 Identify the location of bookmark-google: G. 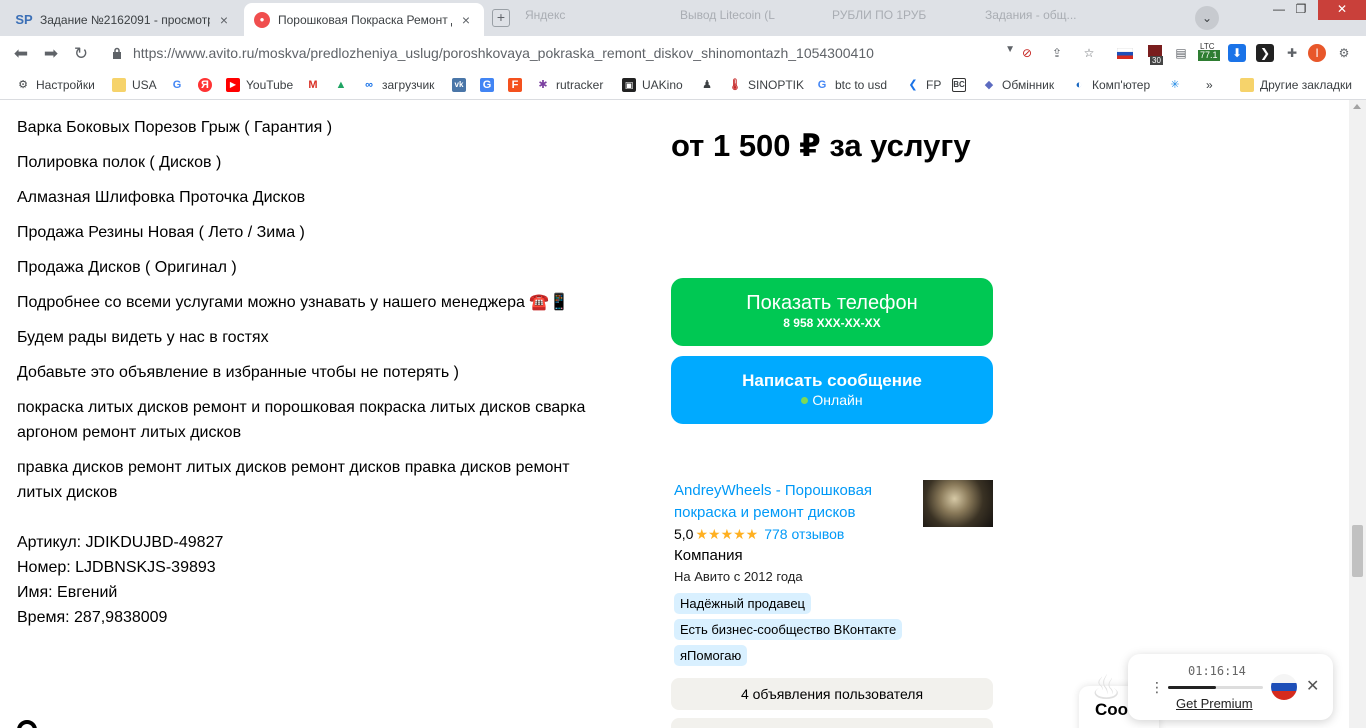
(180, 85).